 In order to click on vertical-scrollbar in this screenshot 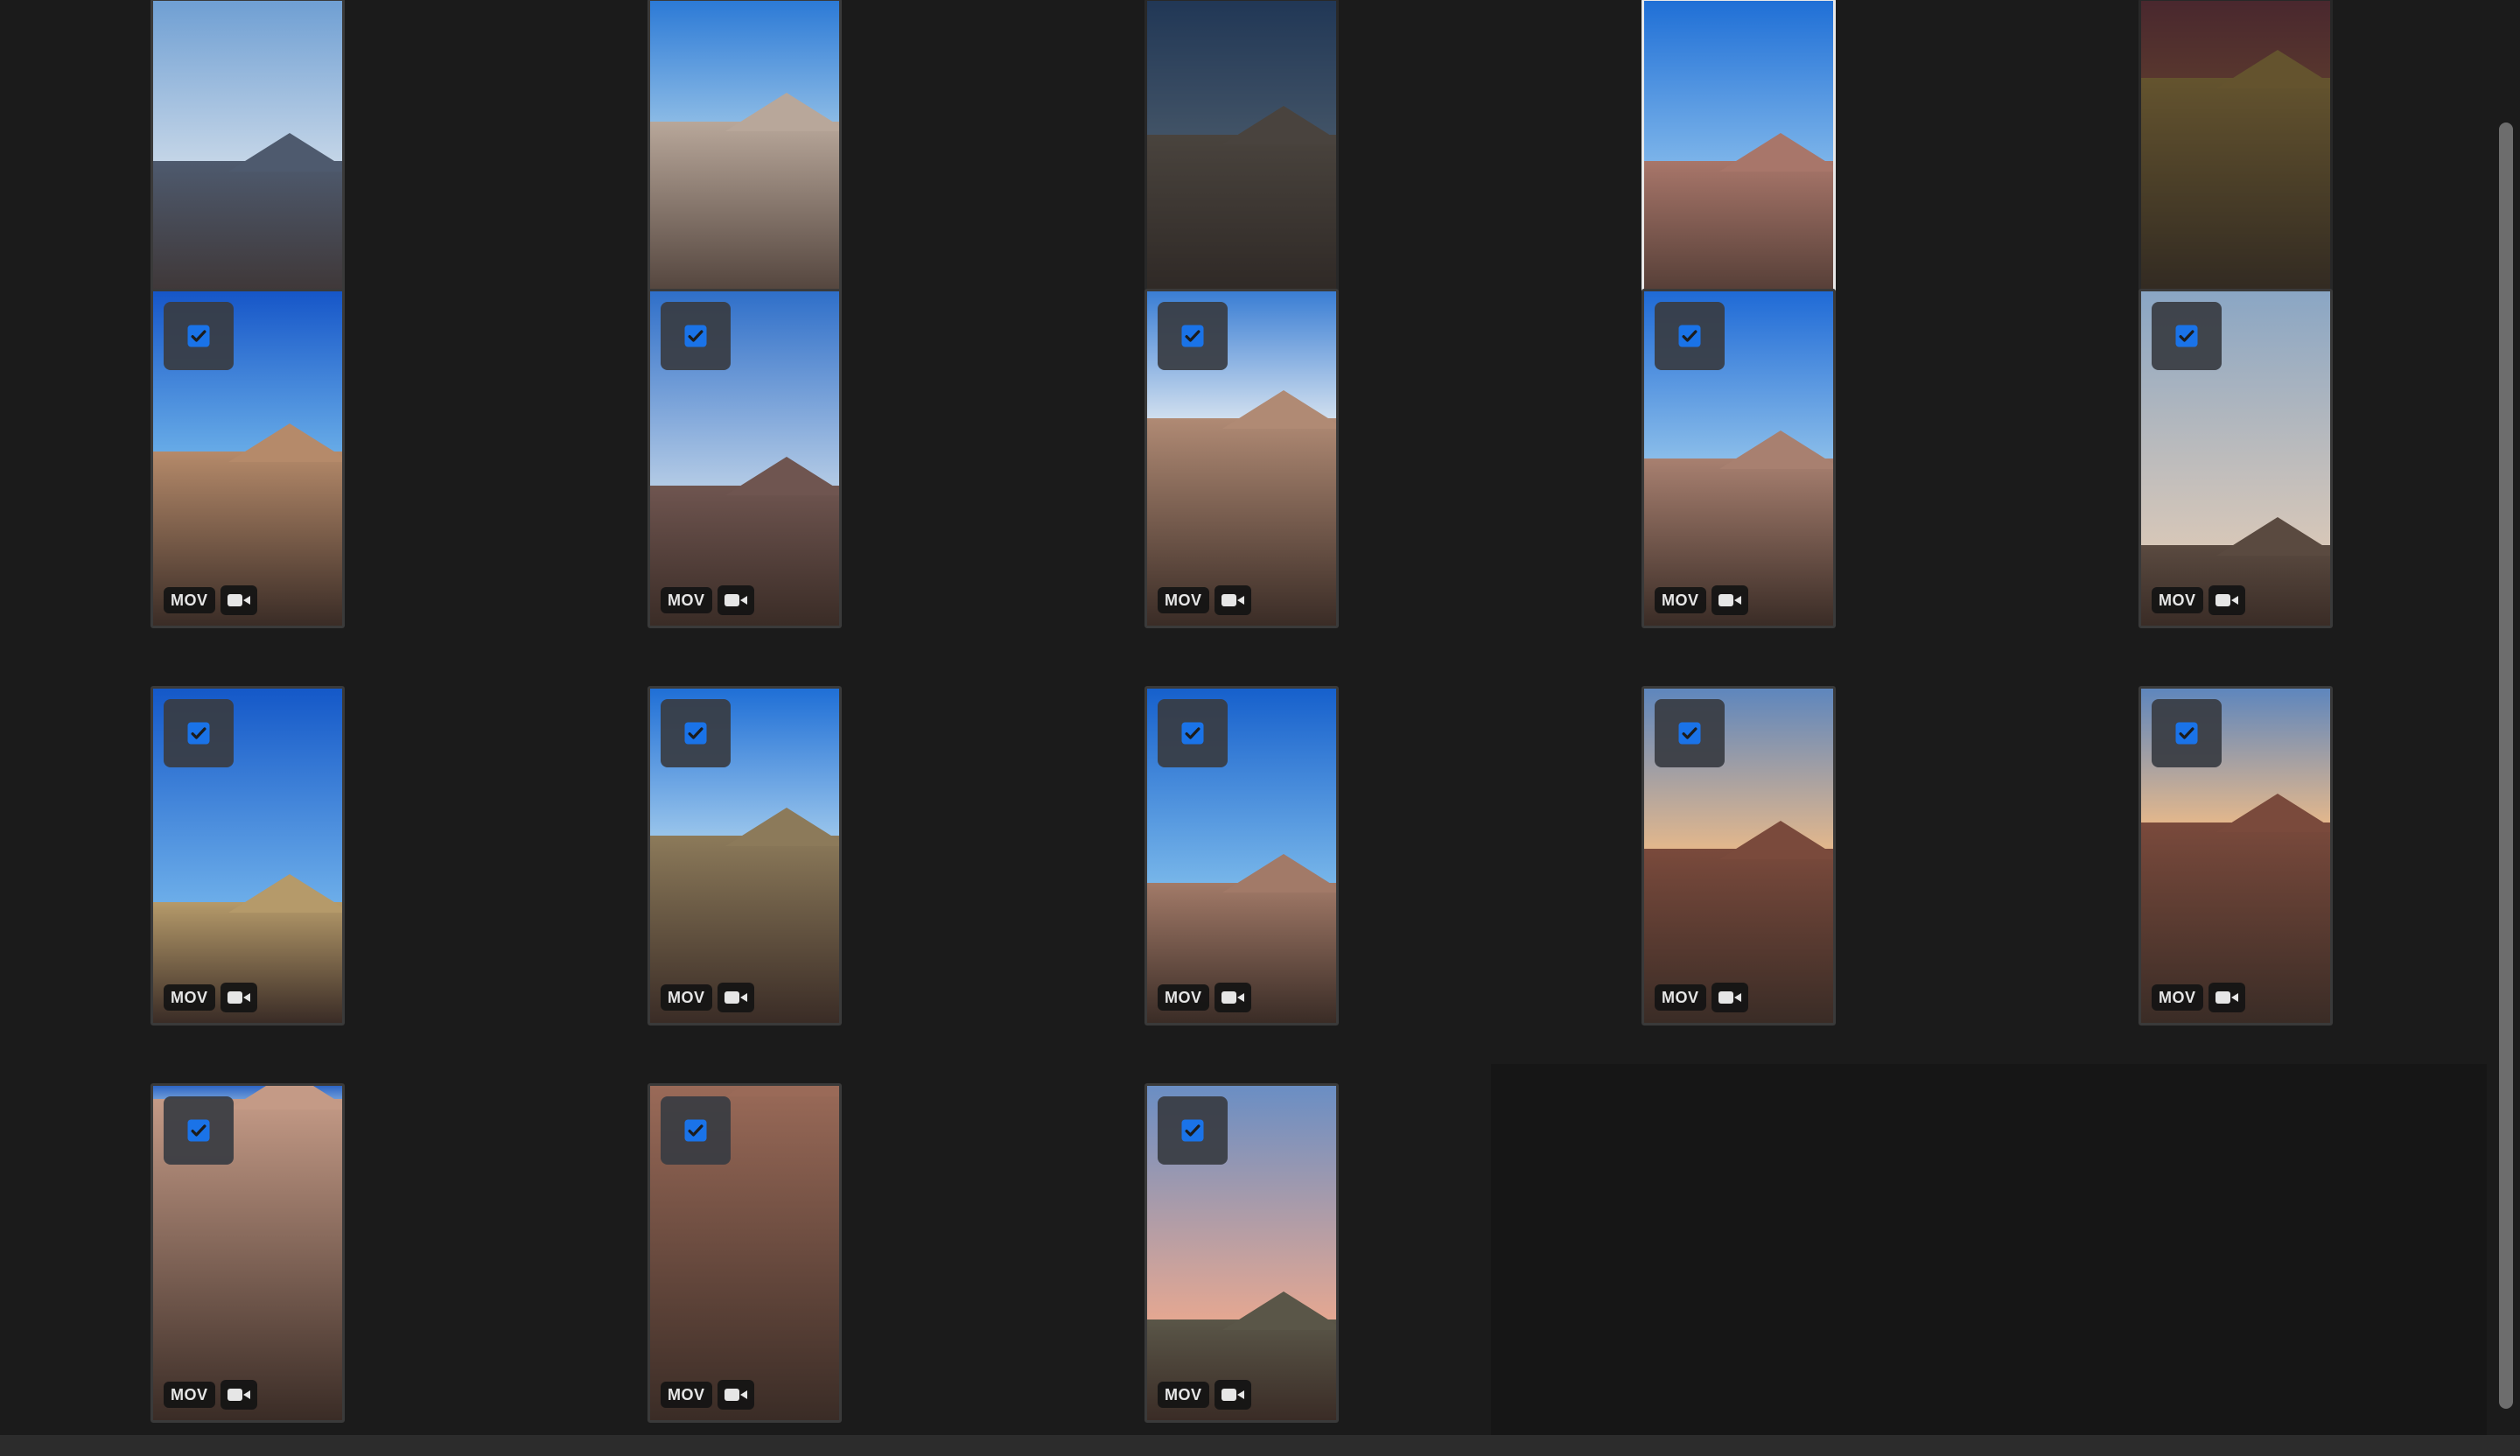, I will do `click(2506, 717)`.